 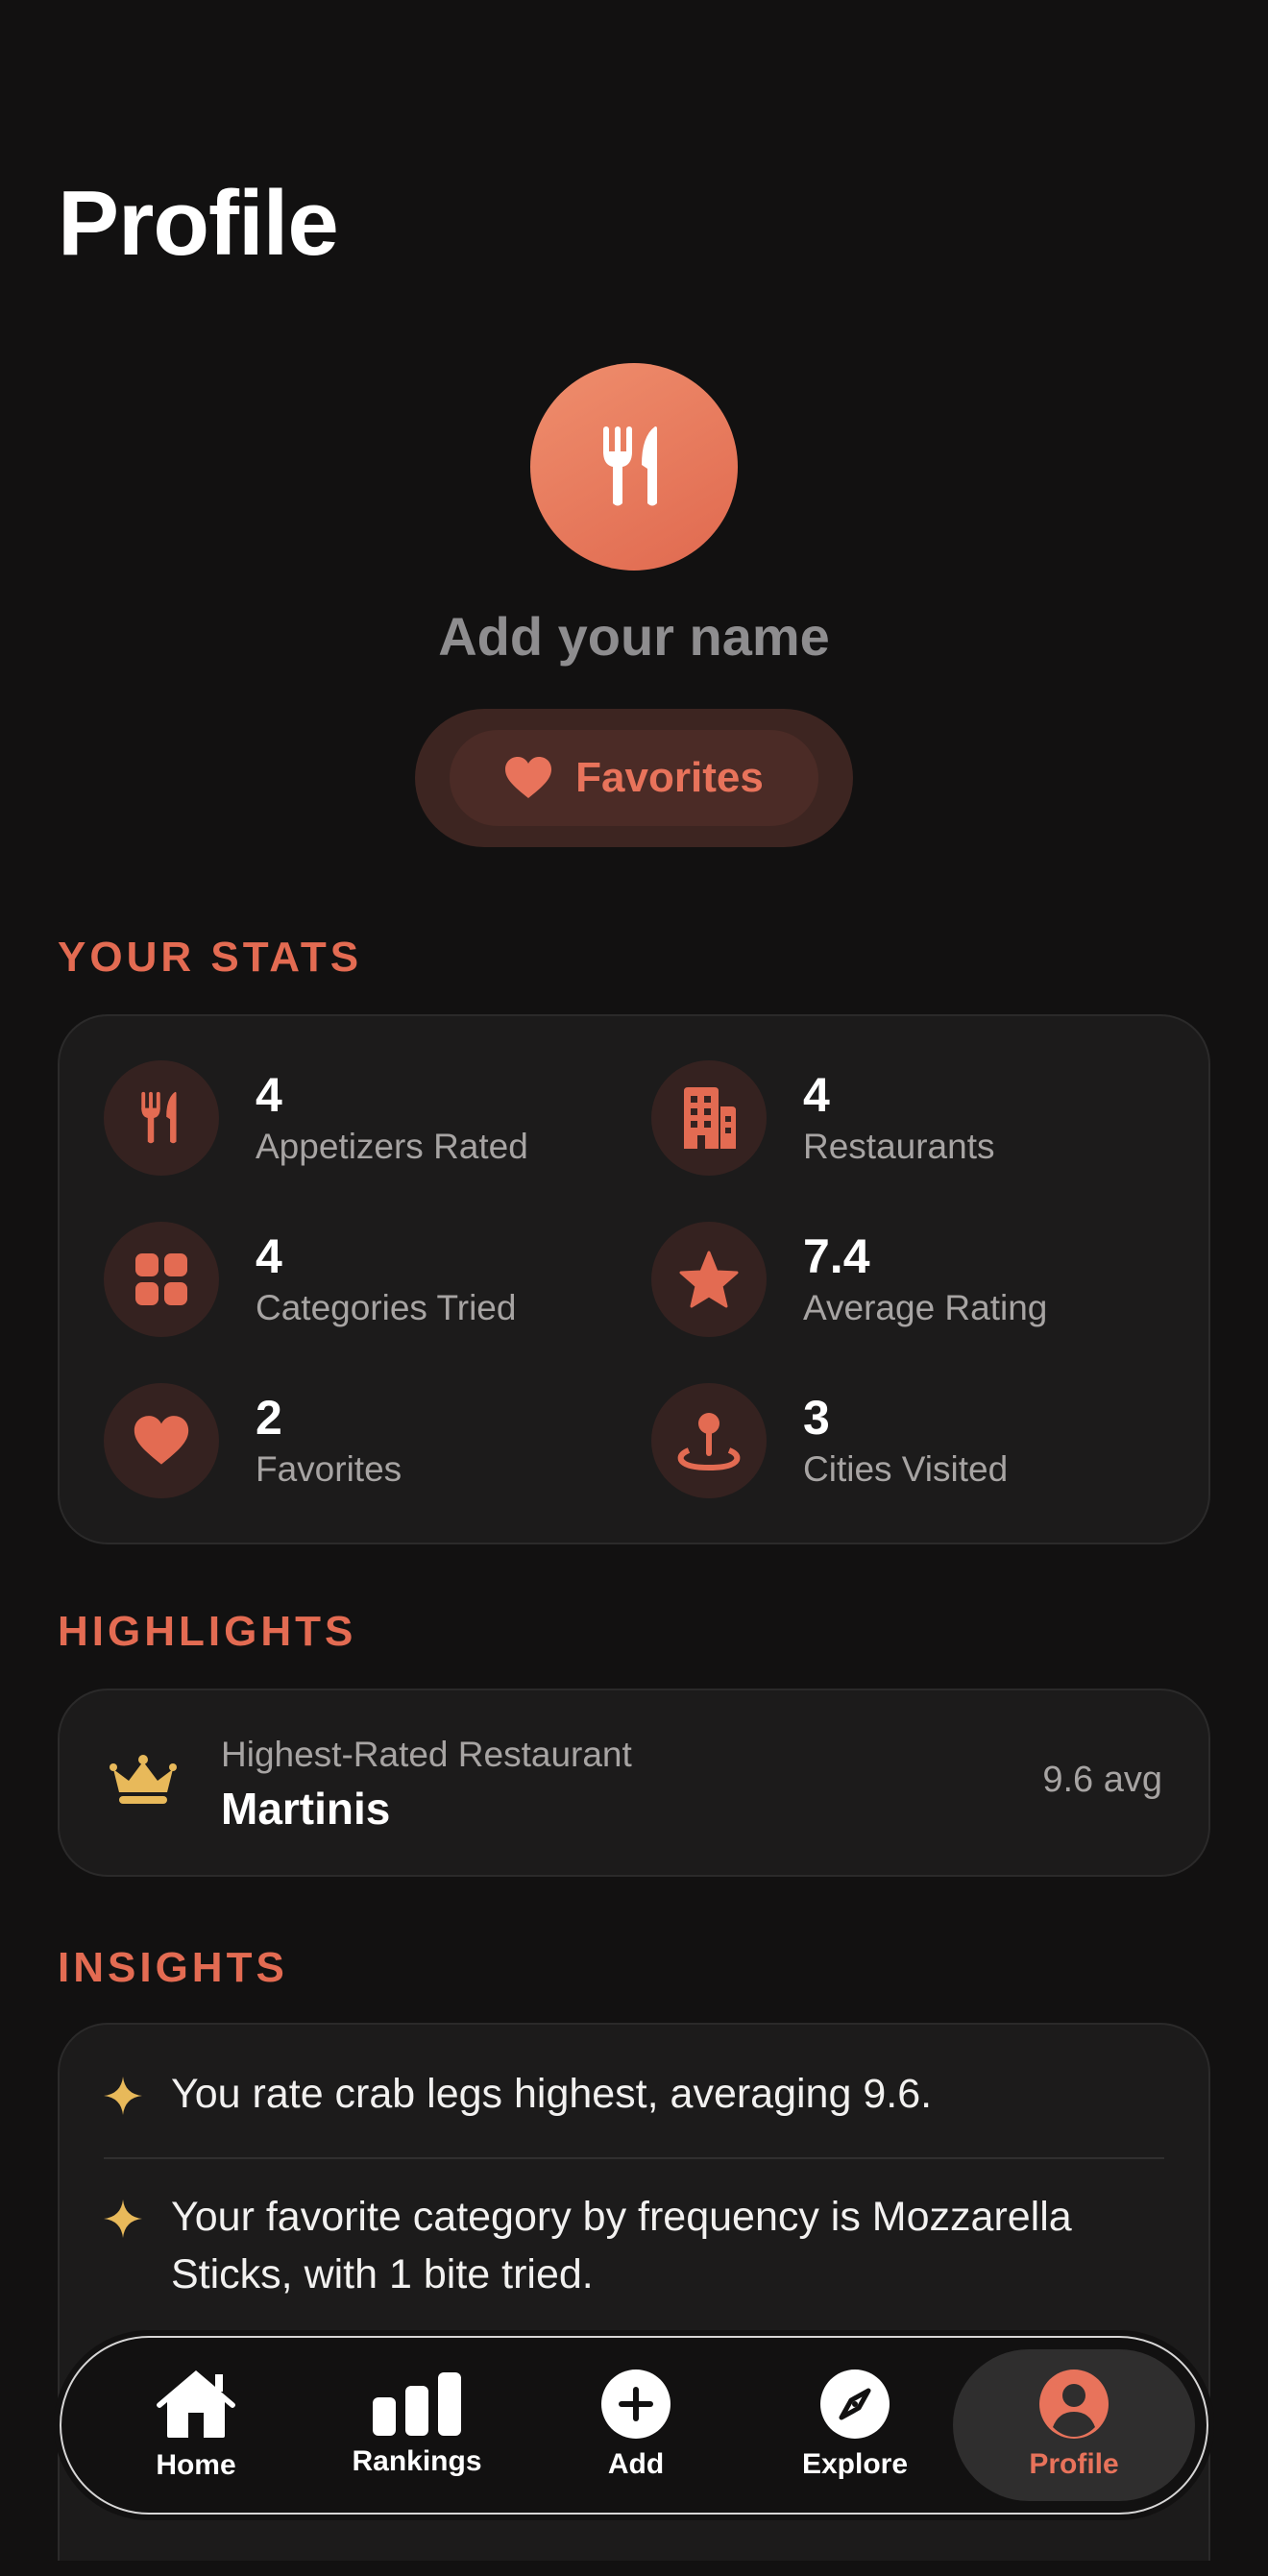 I want to click on page-title: Profile, so click(x=198, y=223).